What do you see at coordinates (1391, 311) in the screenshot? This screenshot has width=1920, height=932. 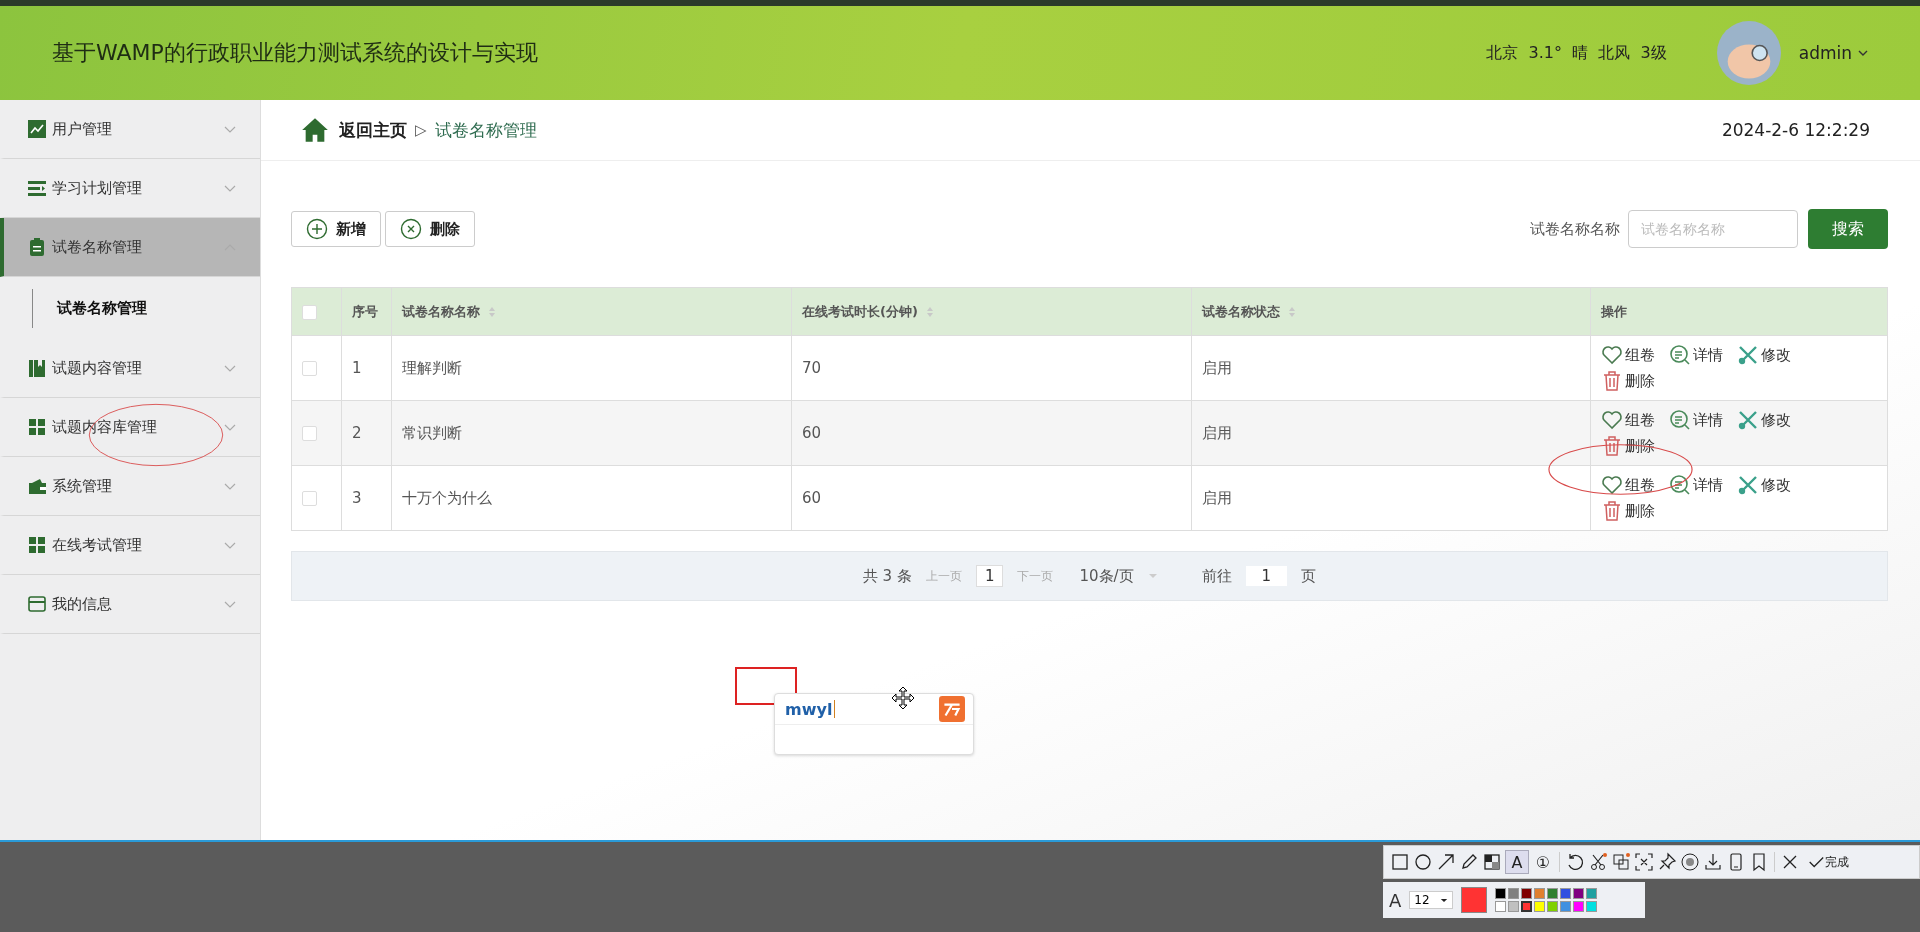 I see `column-header: 试卷名称状态` at bounding box center [1391, 311].